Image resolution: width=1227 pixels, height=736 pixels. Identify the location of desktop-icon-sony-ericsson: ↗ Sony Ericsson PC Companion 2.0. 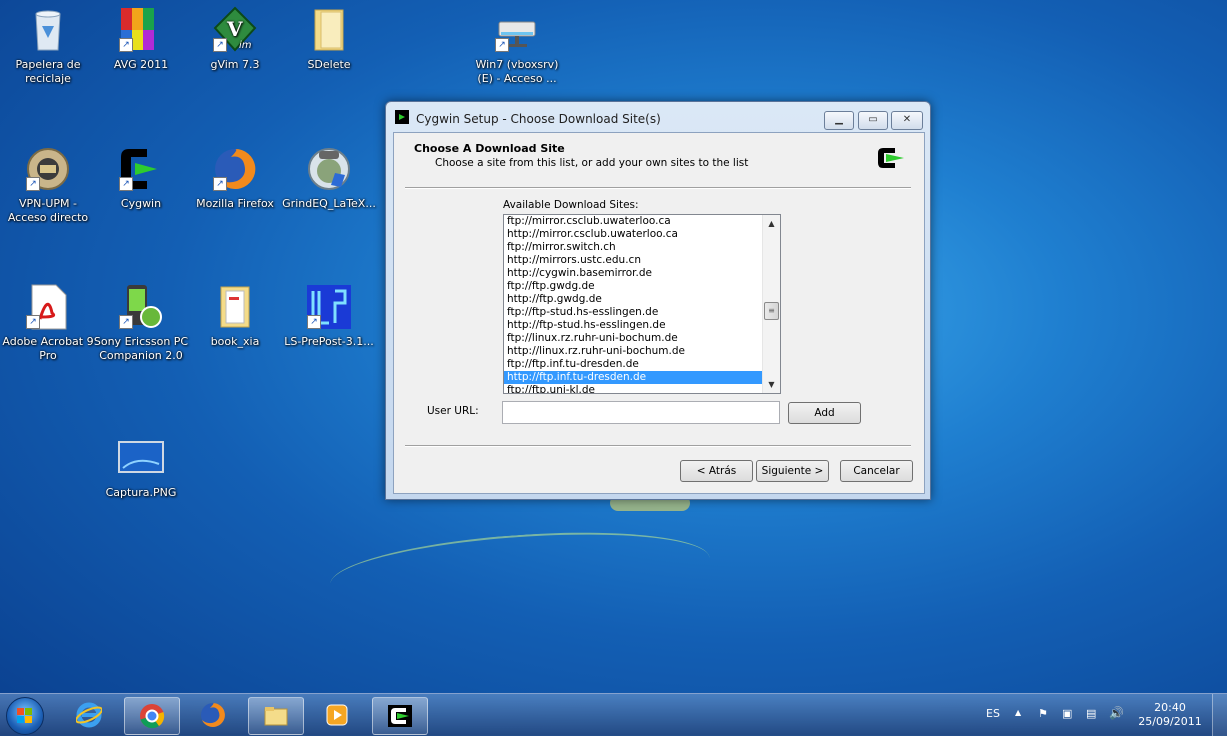
(141, 323).